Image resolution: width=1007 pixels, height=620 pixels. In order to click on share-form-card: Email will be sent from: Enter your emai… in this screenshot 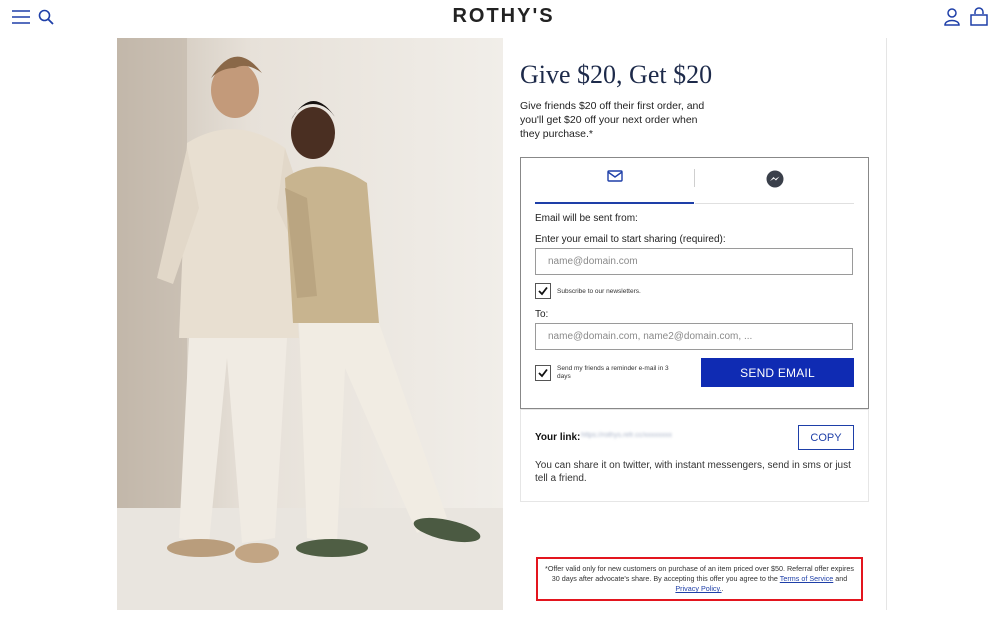, I will do `click(694, 283)`.